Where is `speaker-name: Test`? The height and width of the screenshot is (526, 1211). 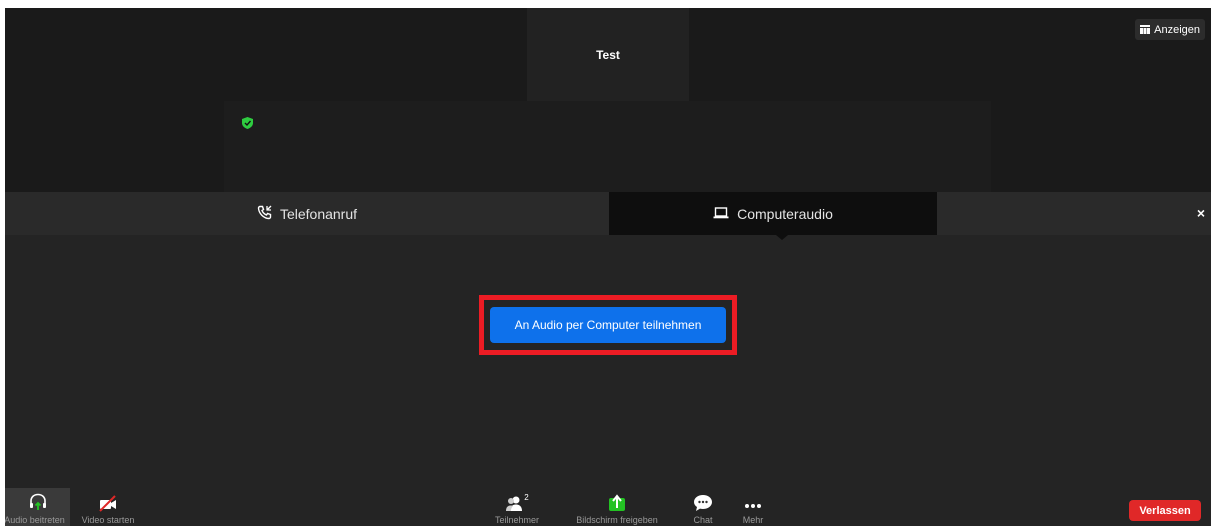
speaker-name: Test is located at coordinates (608, 55).